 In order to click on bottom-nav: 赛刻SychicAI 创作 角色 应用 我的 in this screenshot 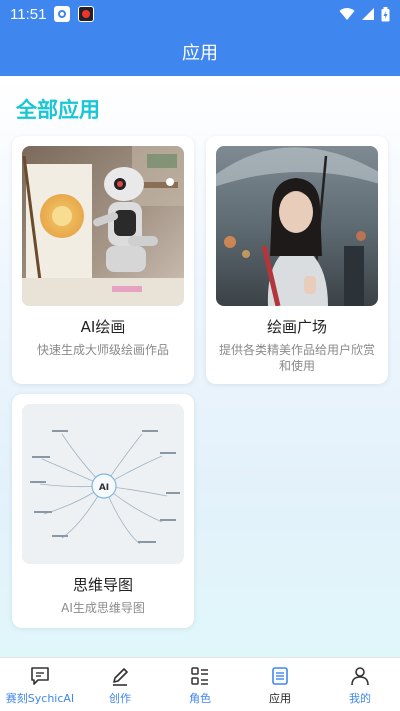, I will do `click(200, 684)`.